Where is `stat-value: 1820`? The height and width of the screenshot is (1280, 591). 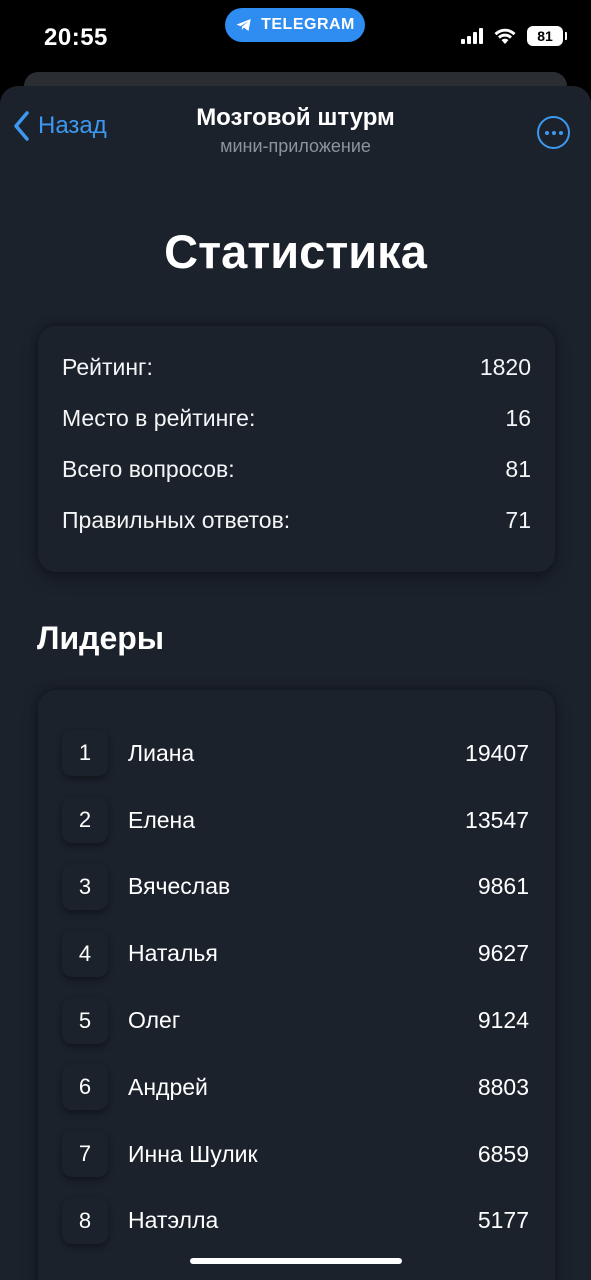 stat-value: 1820 is located at coordinates (505, 367).